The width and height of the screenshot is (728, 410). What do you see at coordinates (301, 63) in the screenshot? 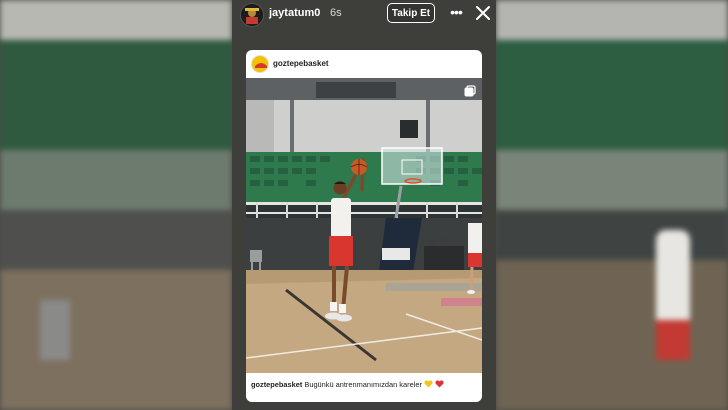
I see `post-username: goztepebasket` at bounding box center [301, 63].